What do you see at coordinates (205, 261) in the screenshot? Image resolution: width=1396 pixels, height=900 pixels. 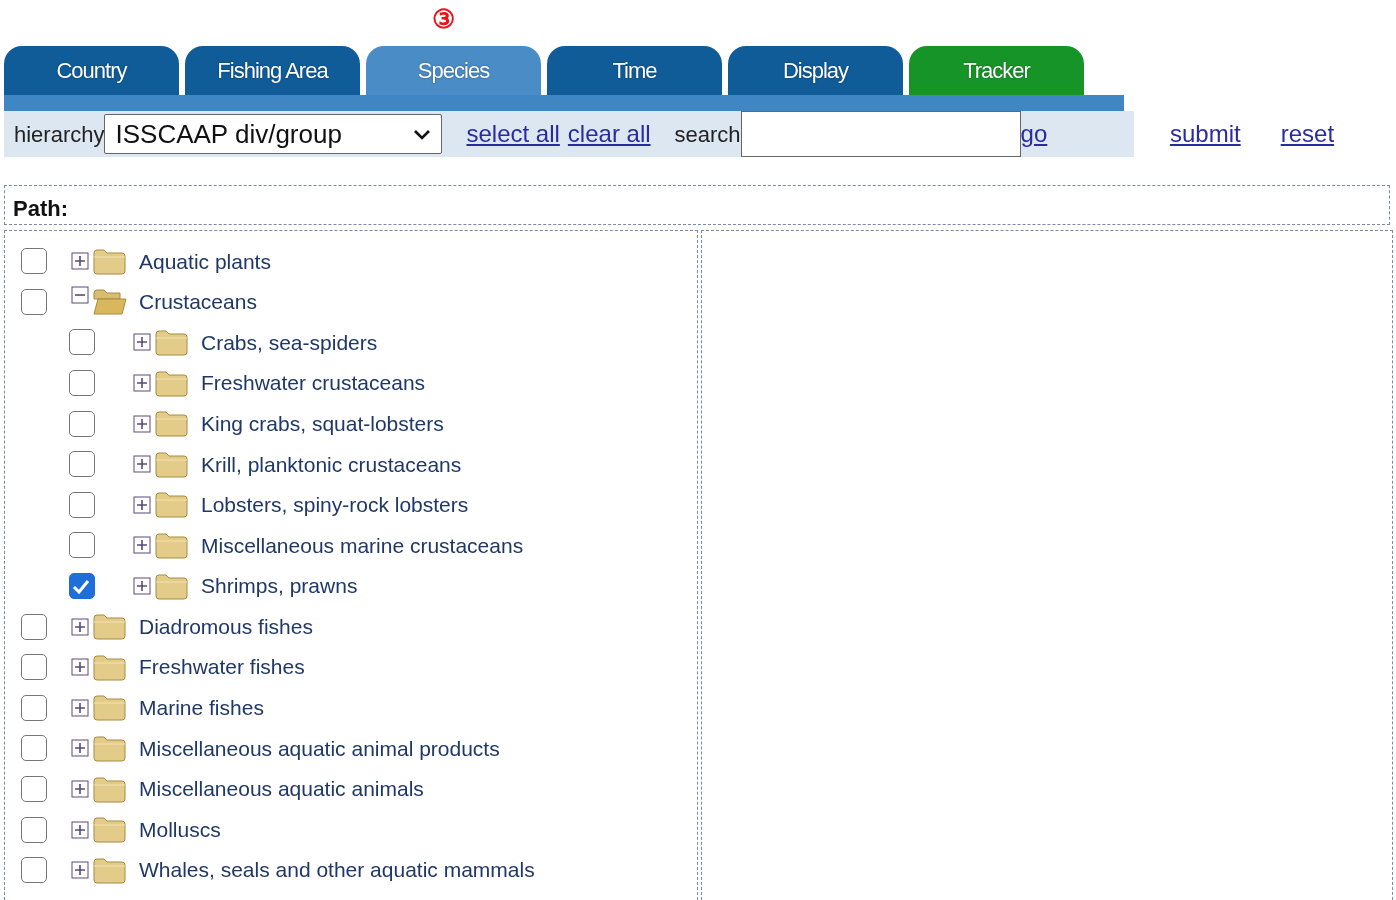 I see `tree-item-label: Aquatic plants` at bounding box center [205, 261].